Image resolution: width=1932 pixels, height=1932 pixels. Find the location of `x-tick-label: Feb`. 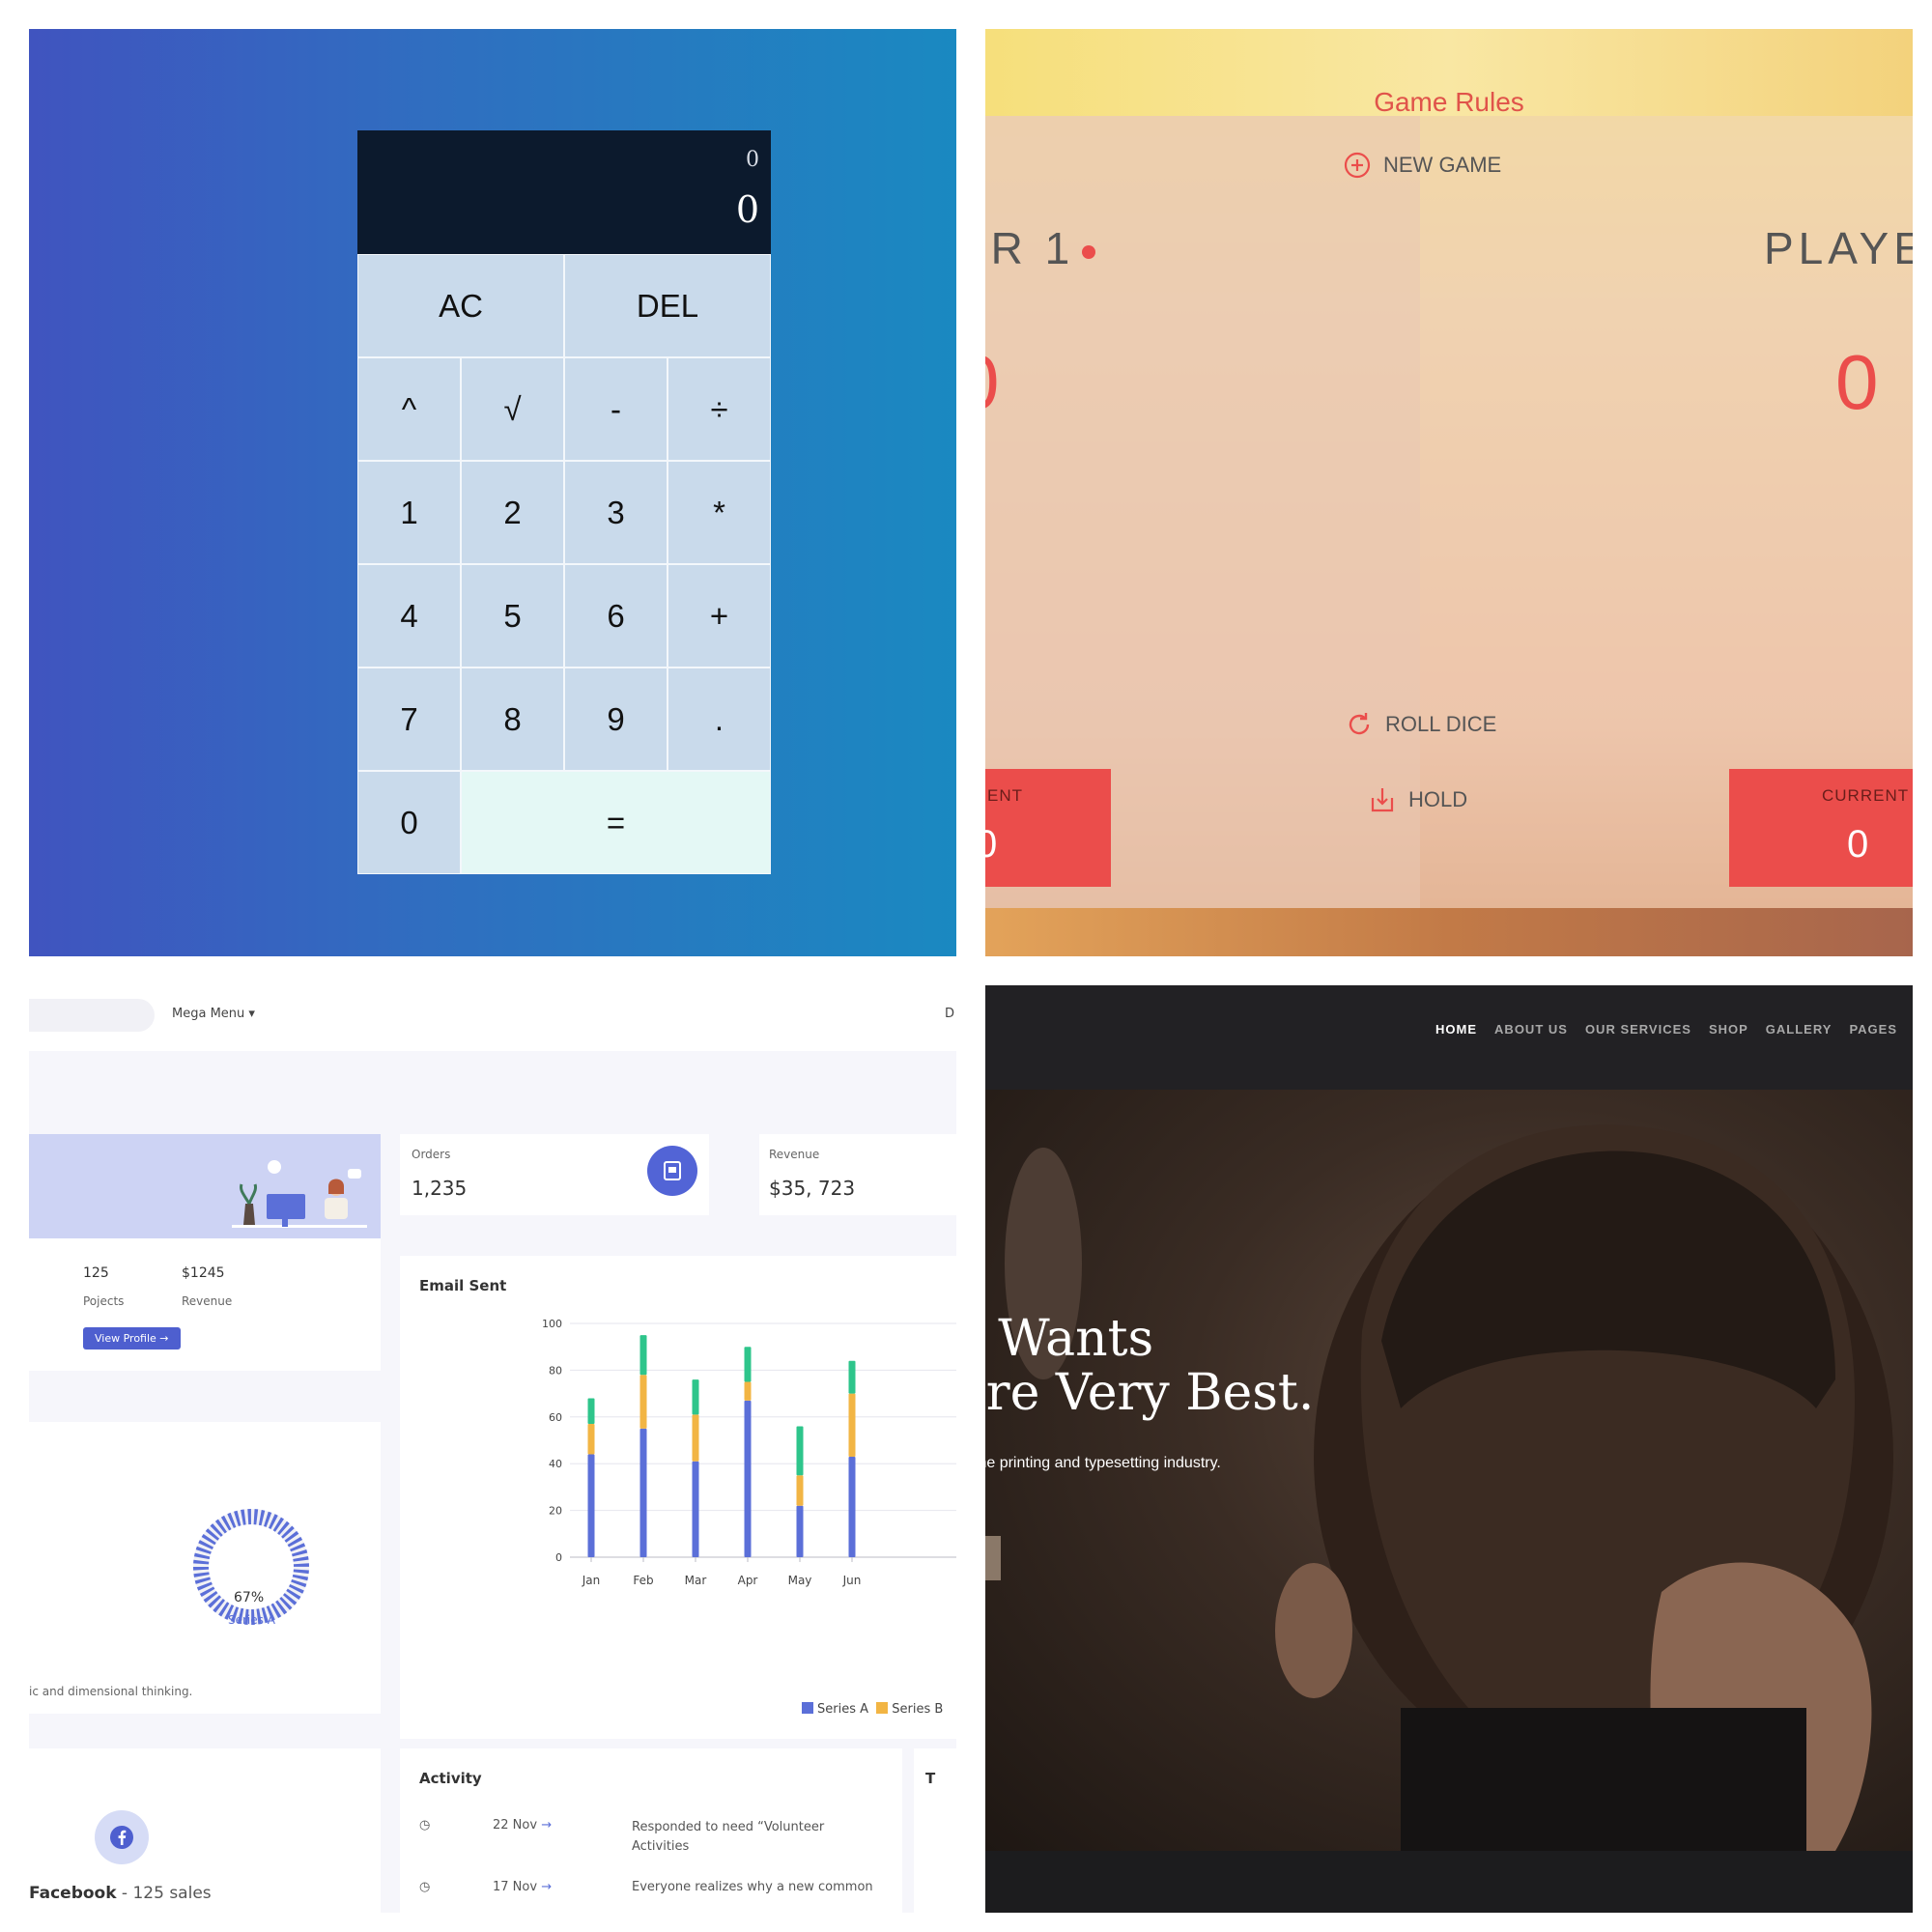

x-tick-label: Feb is located at coordinates (643, 1580).